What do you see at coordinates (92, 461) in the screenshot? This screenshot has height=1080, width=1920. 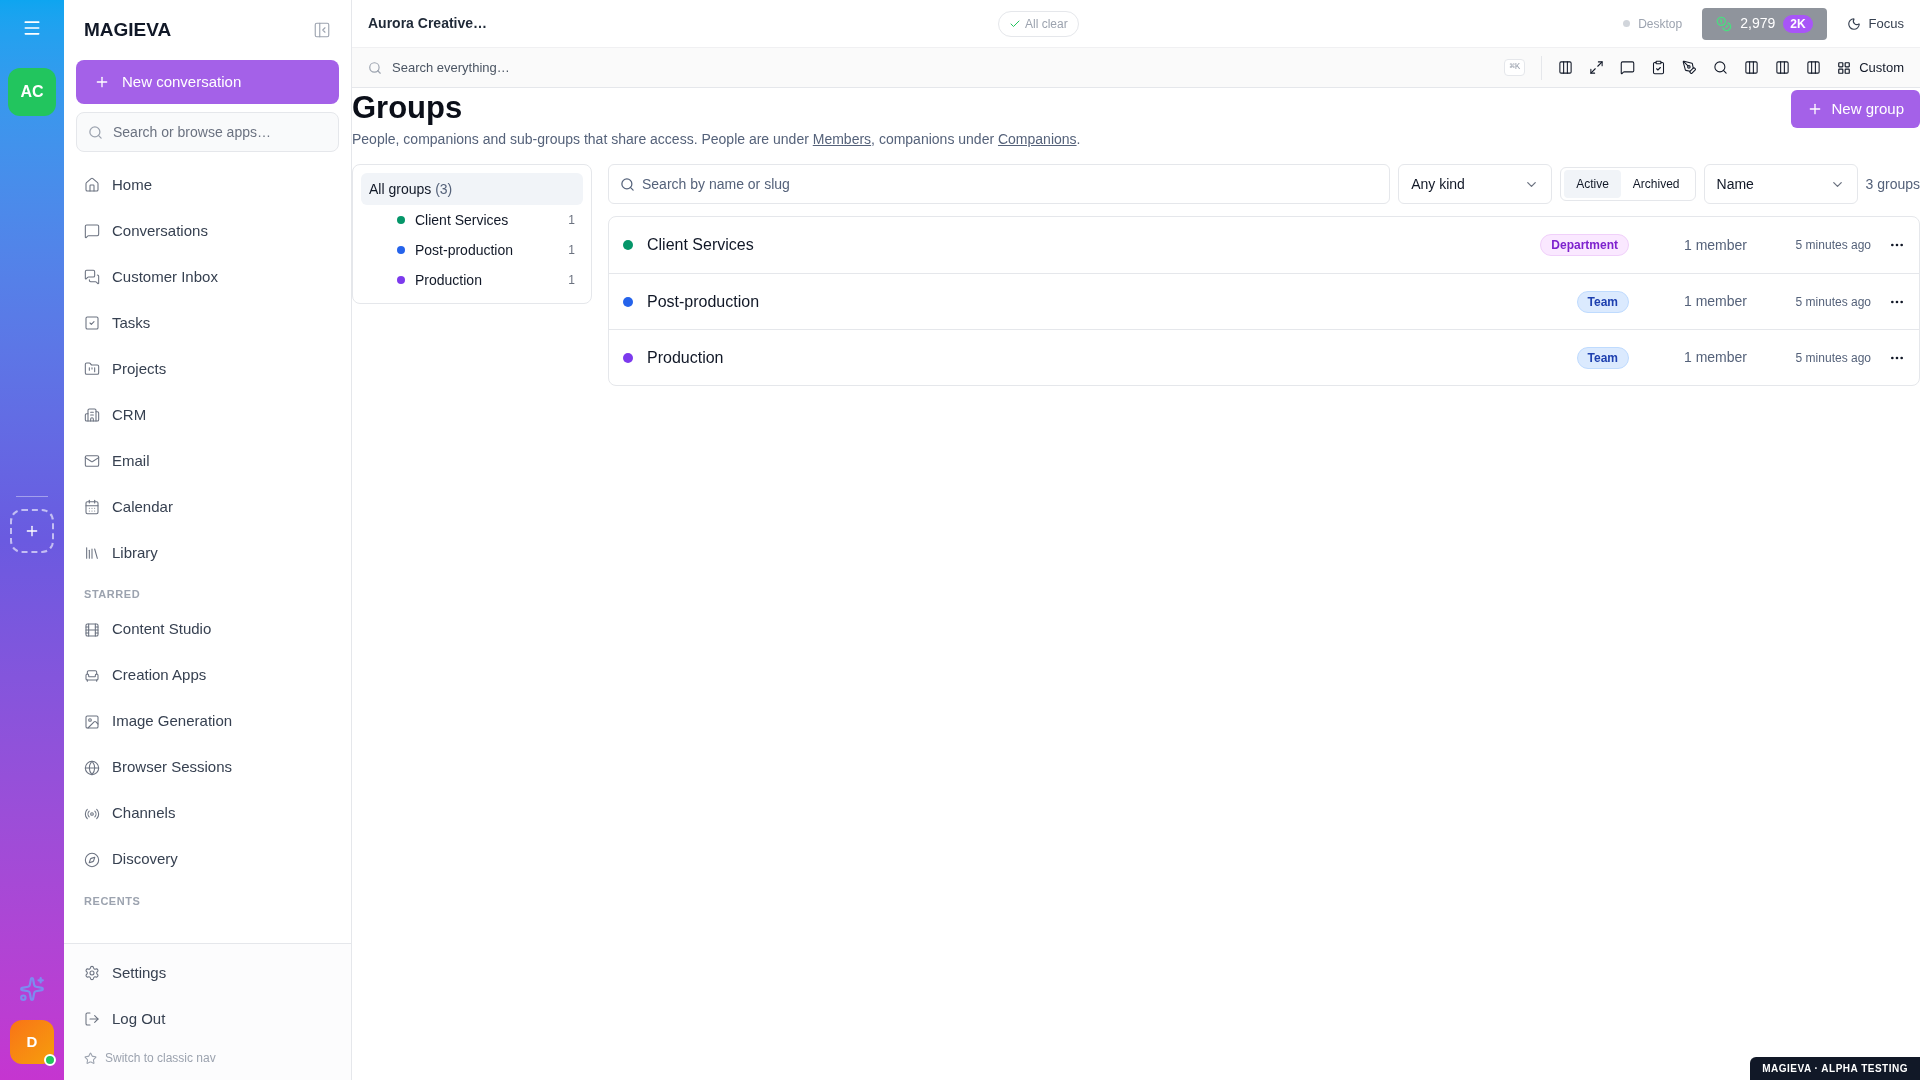 I see `envelope-icon` at bounding box center [92, 461].